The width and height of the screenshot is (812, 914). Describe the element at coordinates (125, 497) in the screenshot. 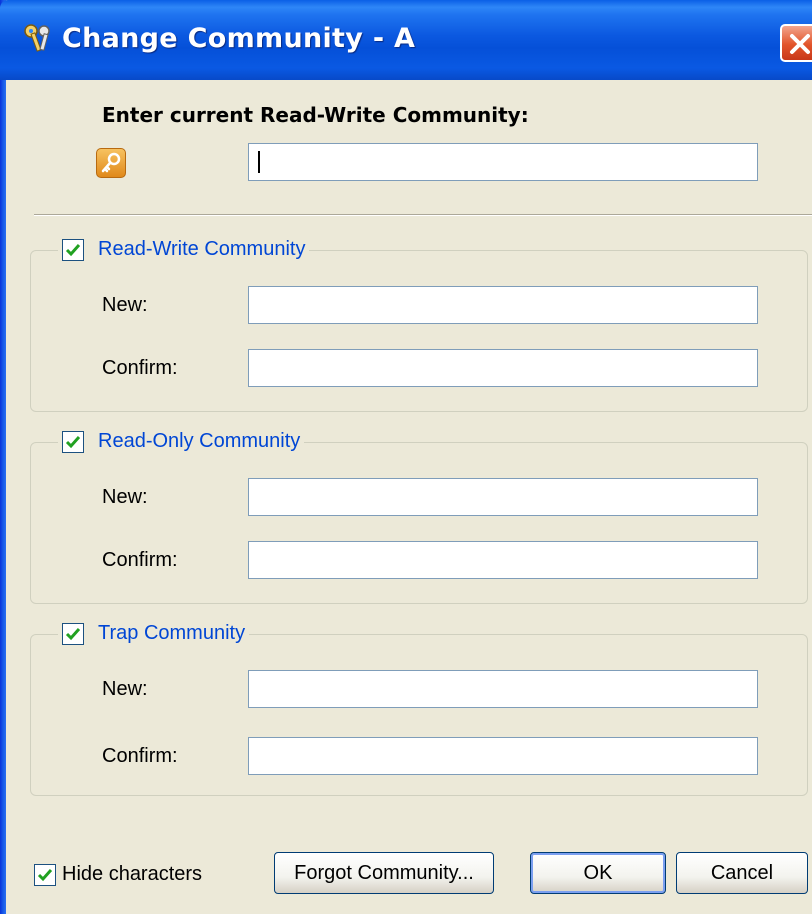

I see `read-only-new-label: New:` at that location.